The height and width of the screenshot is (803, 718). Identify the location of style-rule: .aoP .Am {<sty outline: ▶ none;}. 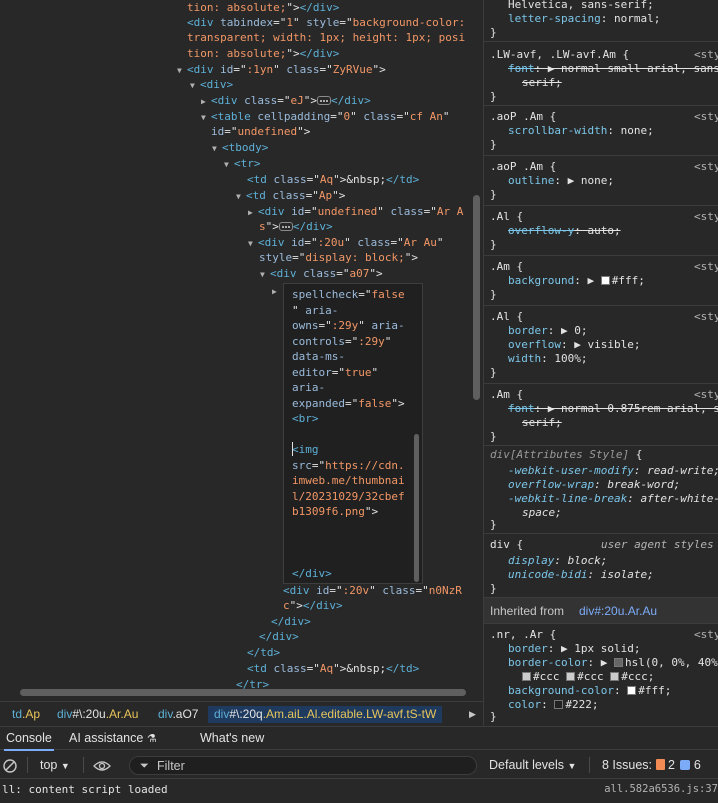
(601, 181).